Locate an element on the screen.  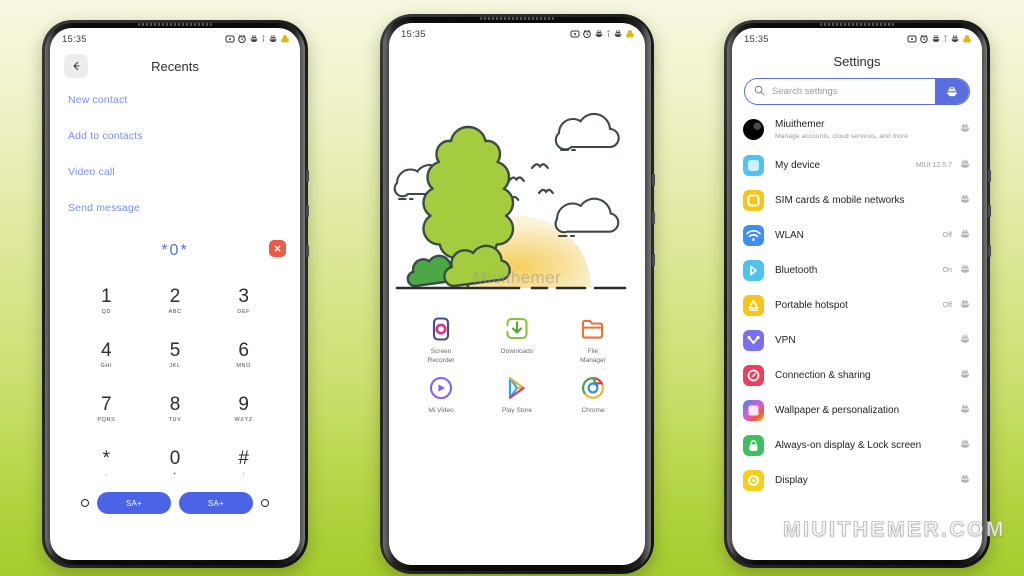
dialpad-key-4: 4 GHI is located at coordinates (106, 355).